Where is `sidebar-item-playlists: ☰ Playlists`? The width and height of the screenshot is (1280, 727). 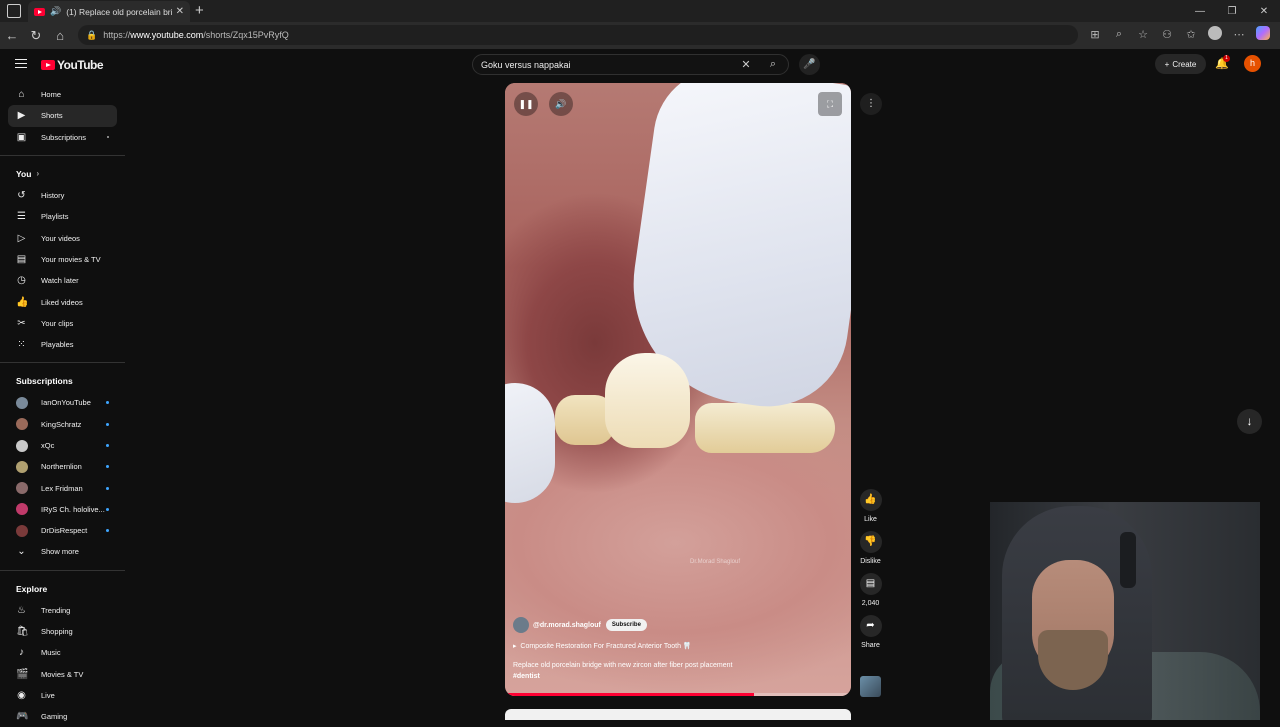 sidebar-item-playlists: ☰ Playlists is located at coordinates (62, 216).